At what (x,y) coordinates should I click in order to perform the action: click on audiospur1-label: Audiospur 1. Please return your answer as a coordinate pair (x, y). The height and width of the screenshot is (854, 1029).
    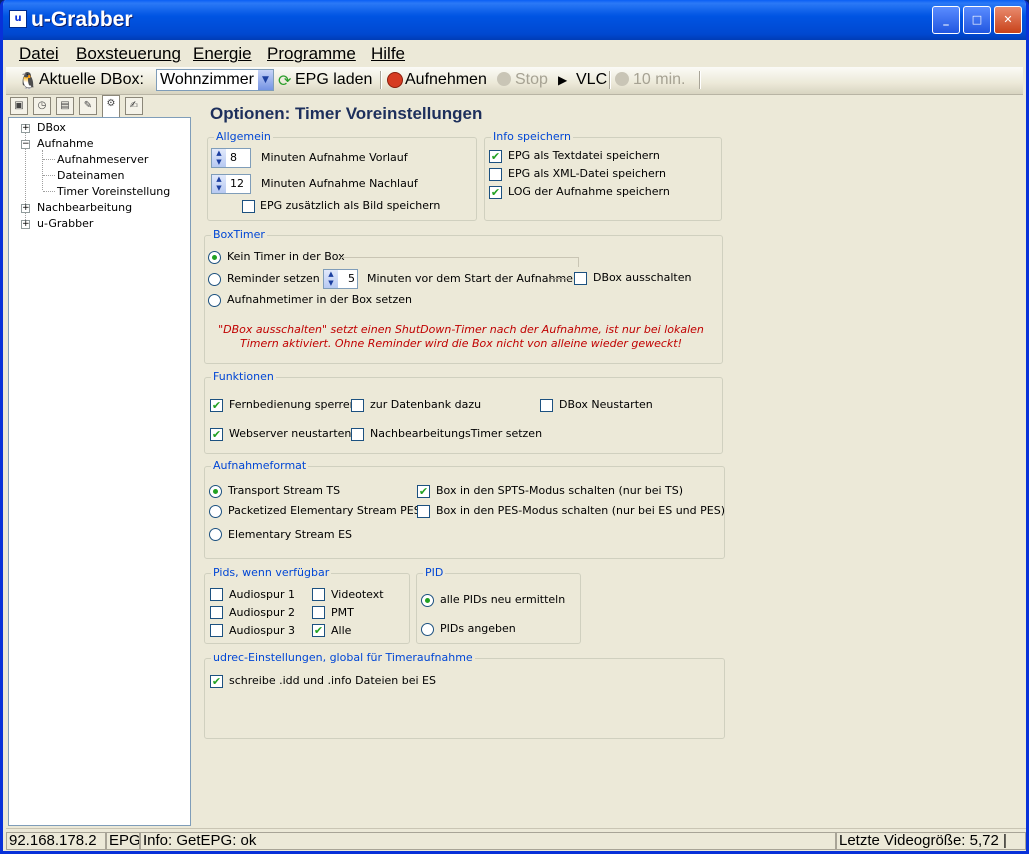
    Looking at the image, I should click on (262, 594).